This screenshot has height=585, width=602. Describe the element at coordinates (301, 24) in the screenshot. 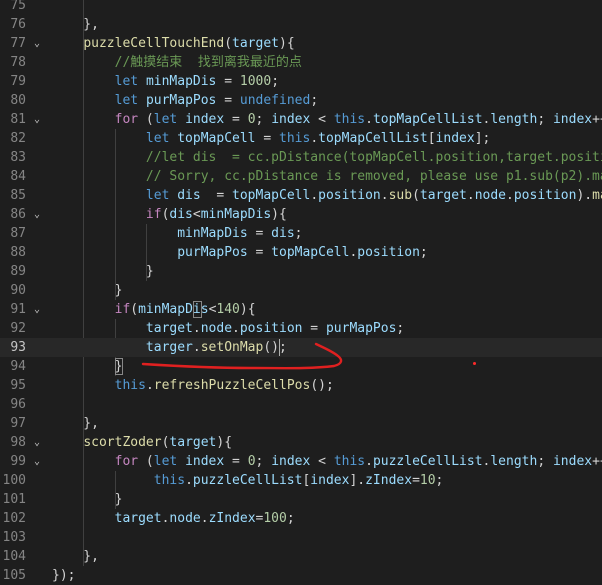

I see `code-line: 76 },` at that location.